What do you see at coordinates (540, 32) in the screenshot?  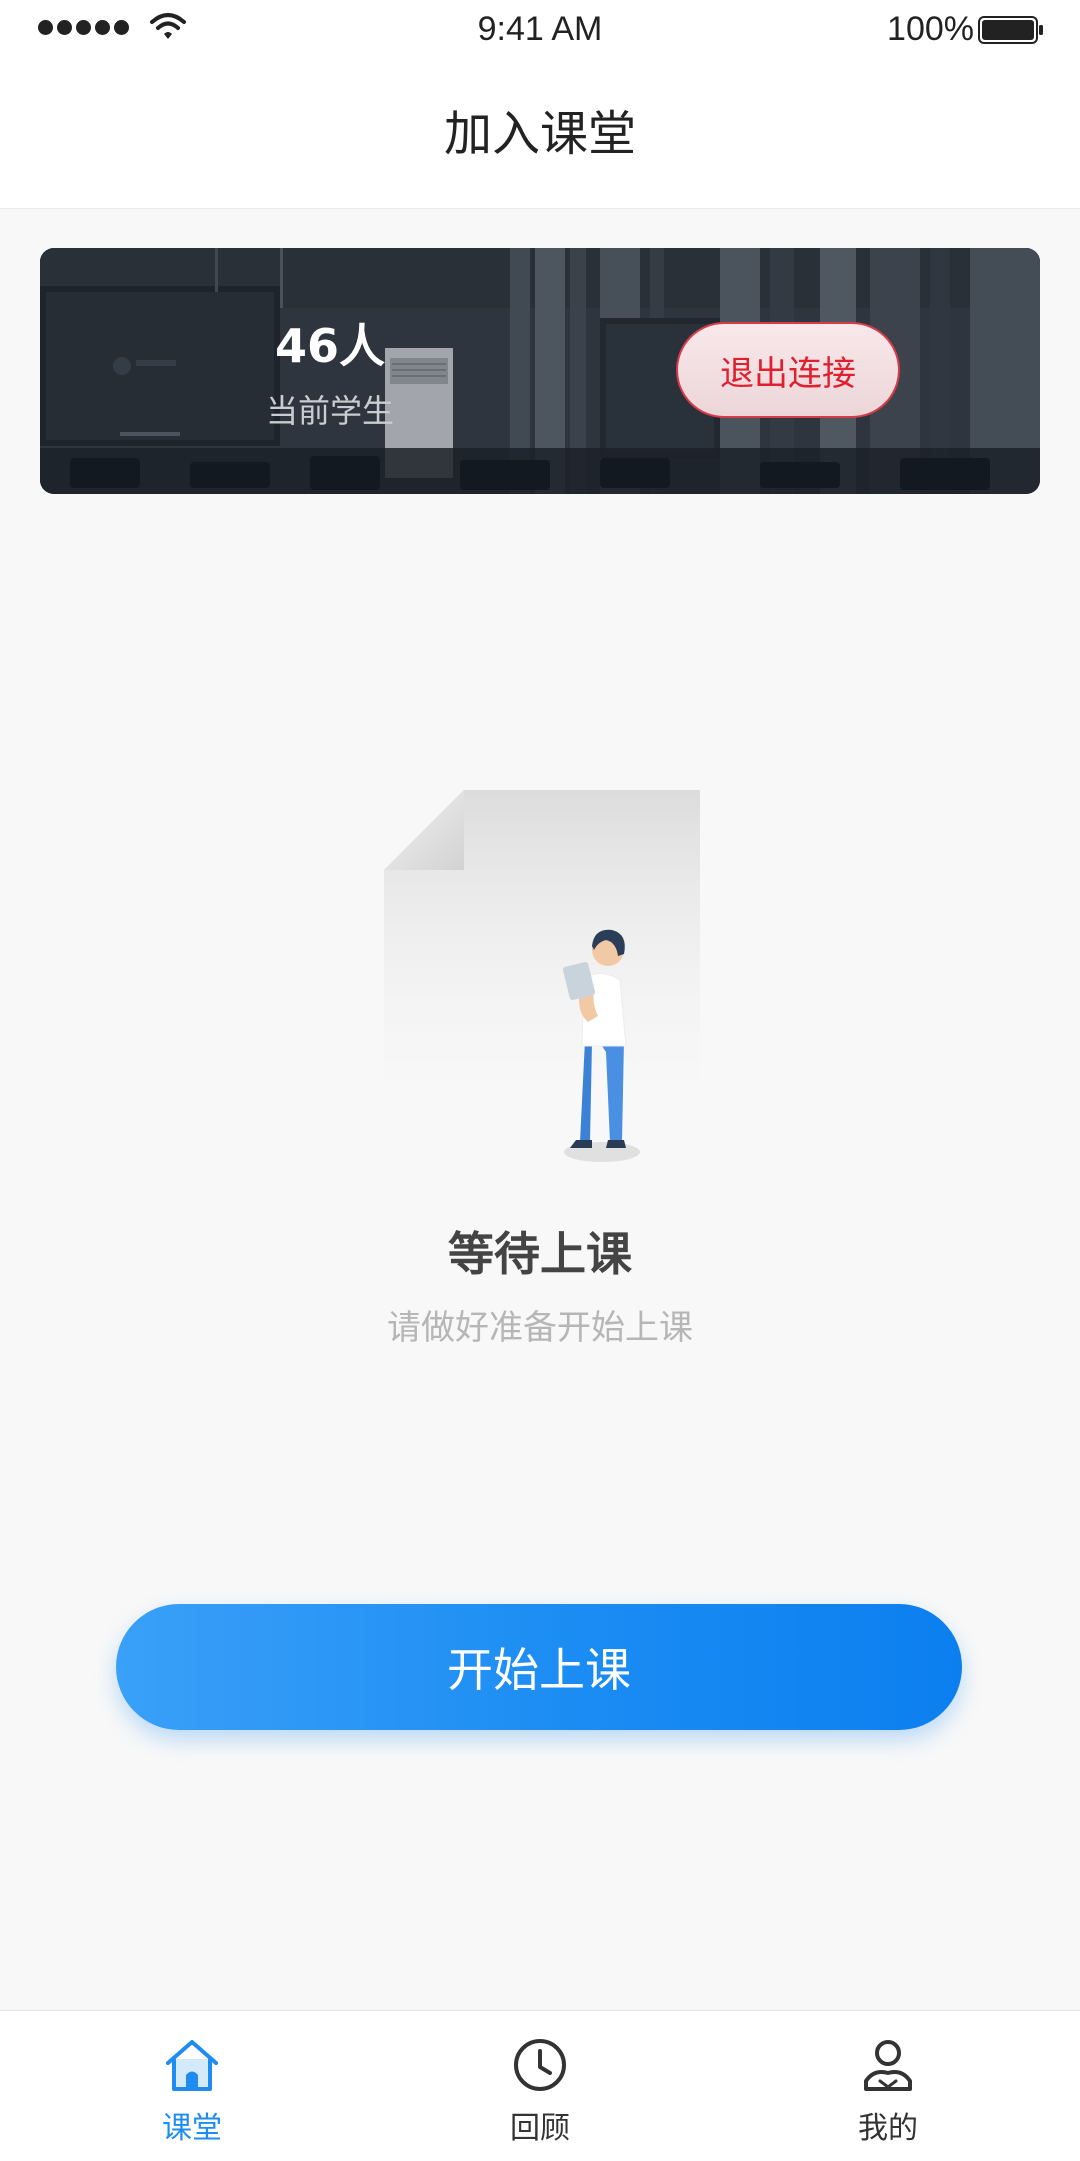 I see `status-bar: 9:41 AM 100%` at bounding box center [540, 32].